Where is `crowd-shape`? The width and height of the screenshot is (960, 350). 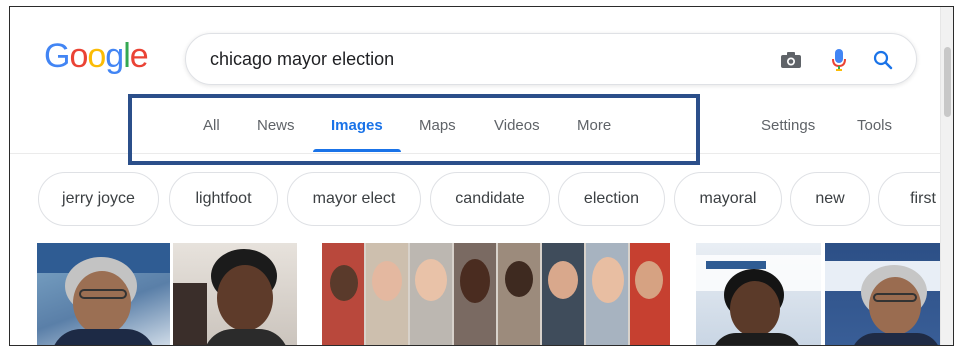 crowd-shape is located at coordinates (190, 314).